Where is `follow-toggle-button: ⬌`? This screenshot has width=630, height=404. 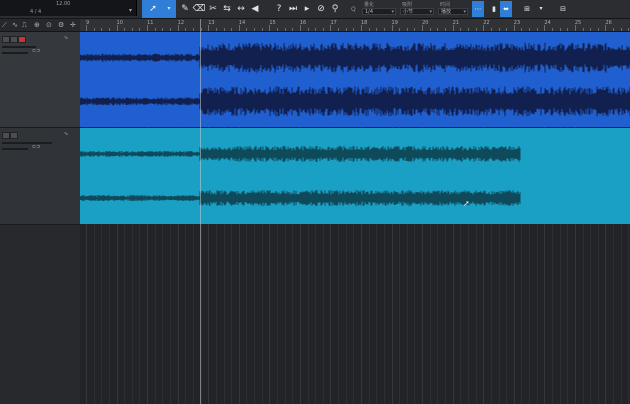
follow-toggle-button: ⬌ is located at coordinates (506, 9).